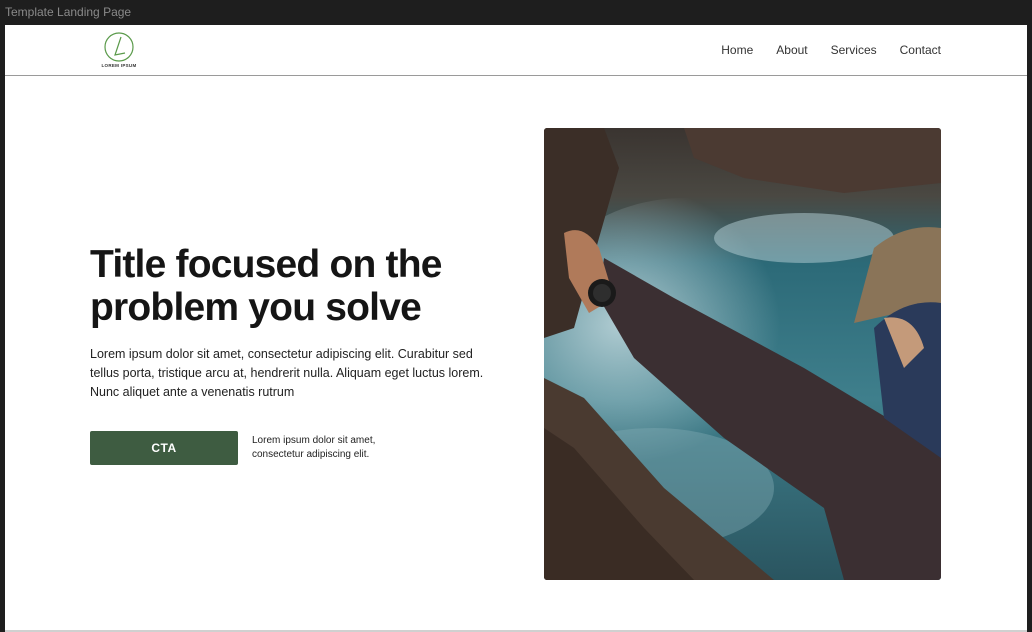 Image resolution: width=1032 pixels, height=632 pixels. I want to click on logo: LOREM IPSUM, so click(121, 51).